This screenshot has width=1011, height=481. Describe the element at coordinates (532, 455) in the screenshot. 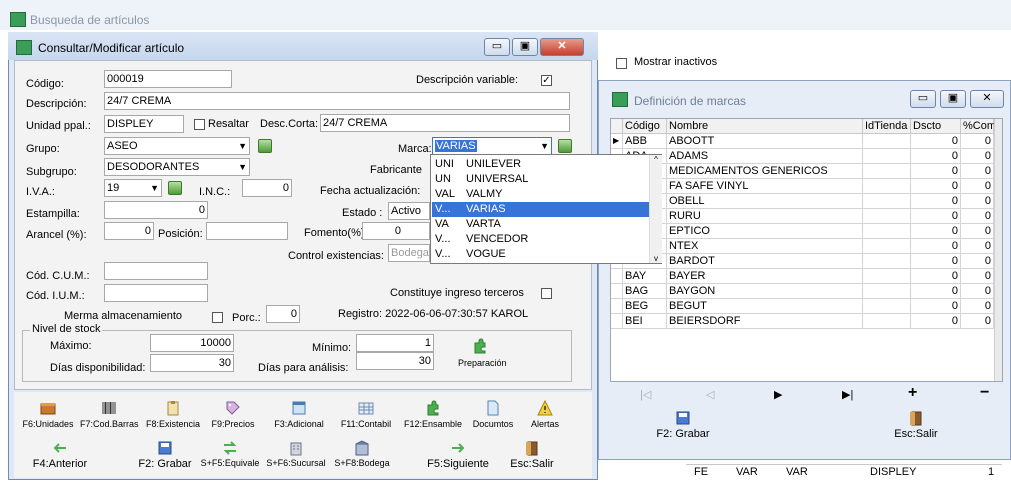

I see `salir-button: Esc:Salir` at that location.